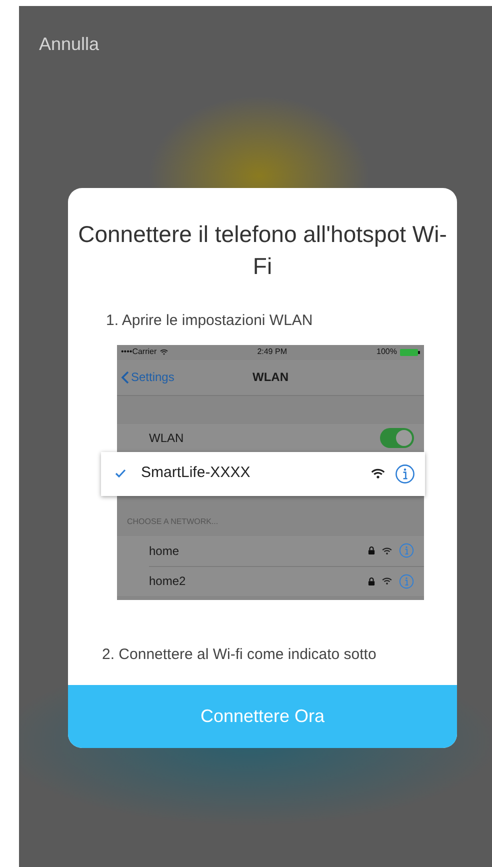 The height and width of the screenshot is (867, 492). I want to click on info-icon, so click(405, 474).